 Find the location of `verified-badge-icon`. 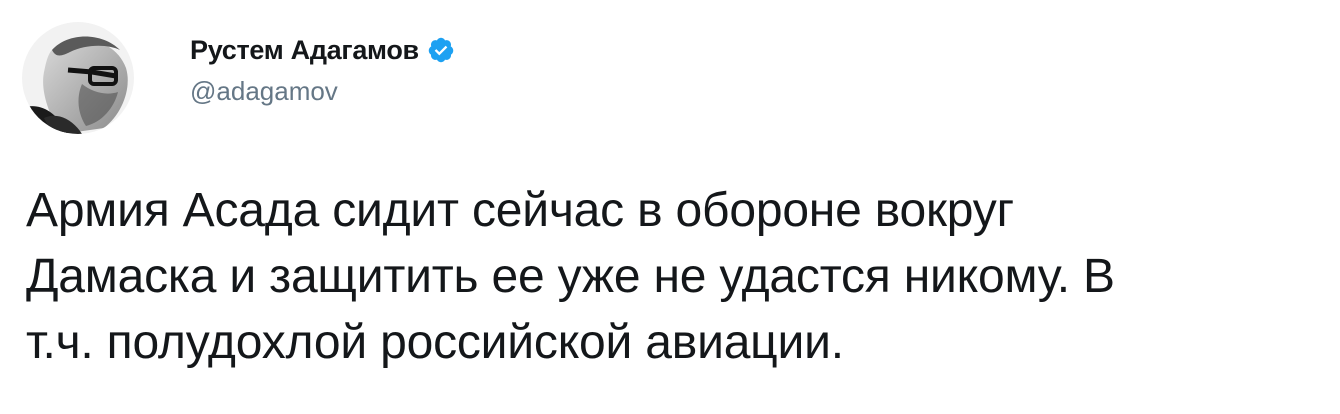

verified-badge-icon is located at coordinates (441, 50).